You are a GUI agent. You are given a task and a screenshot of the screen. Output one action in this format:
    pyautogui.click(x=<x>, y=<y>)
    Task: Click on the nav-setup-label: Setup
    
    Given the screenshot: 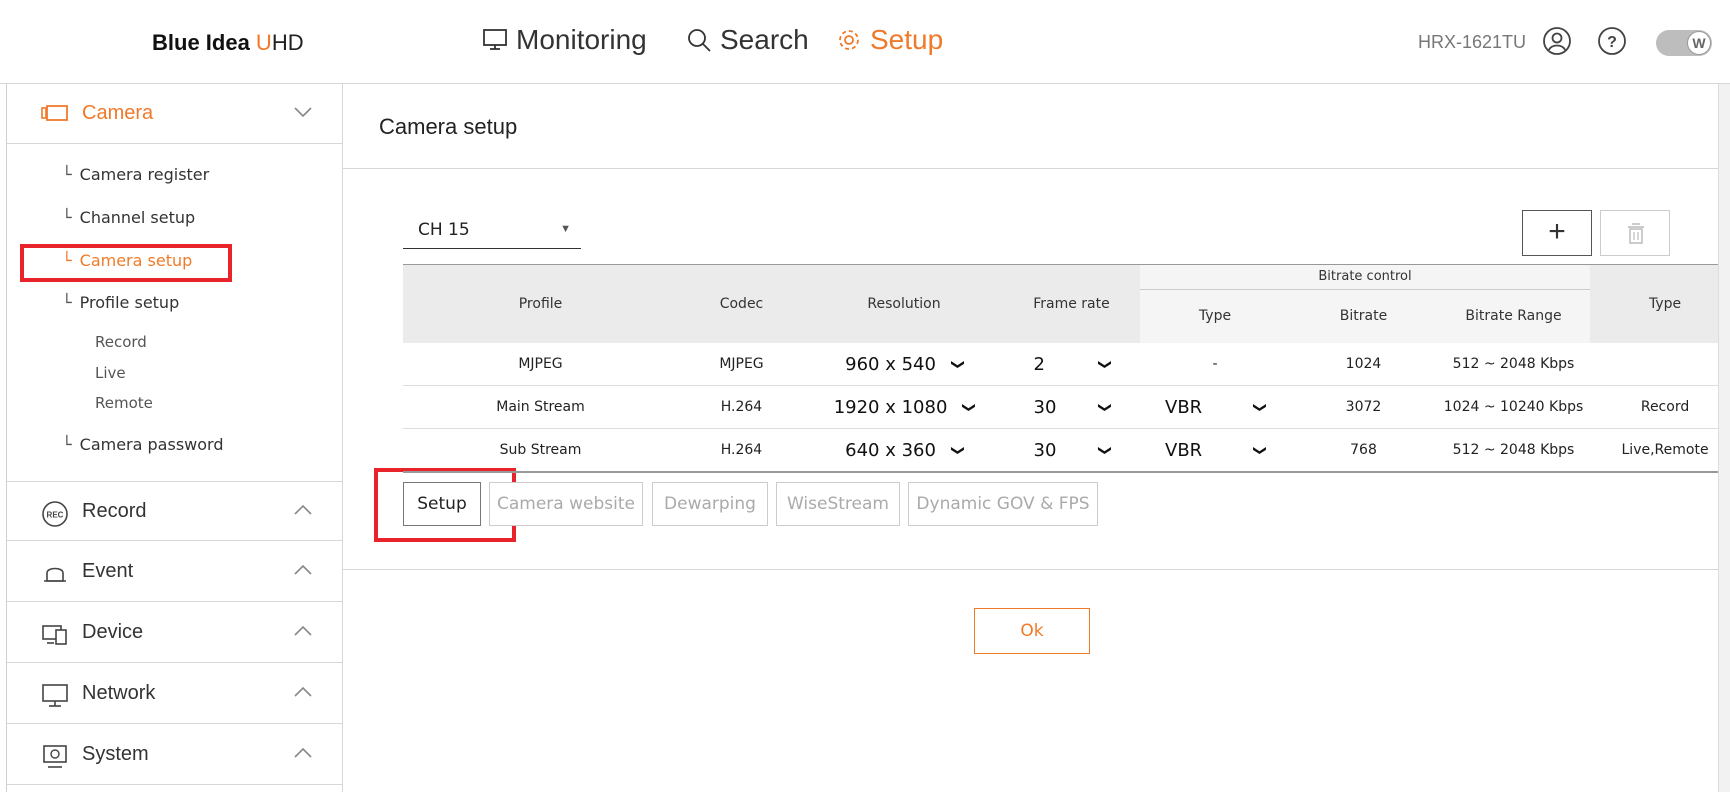 What is the action you would take?
    pyautogui.click(x=907, y=39)
    